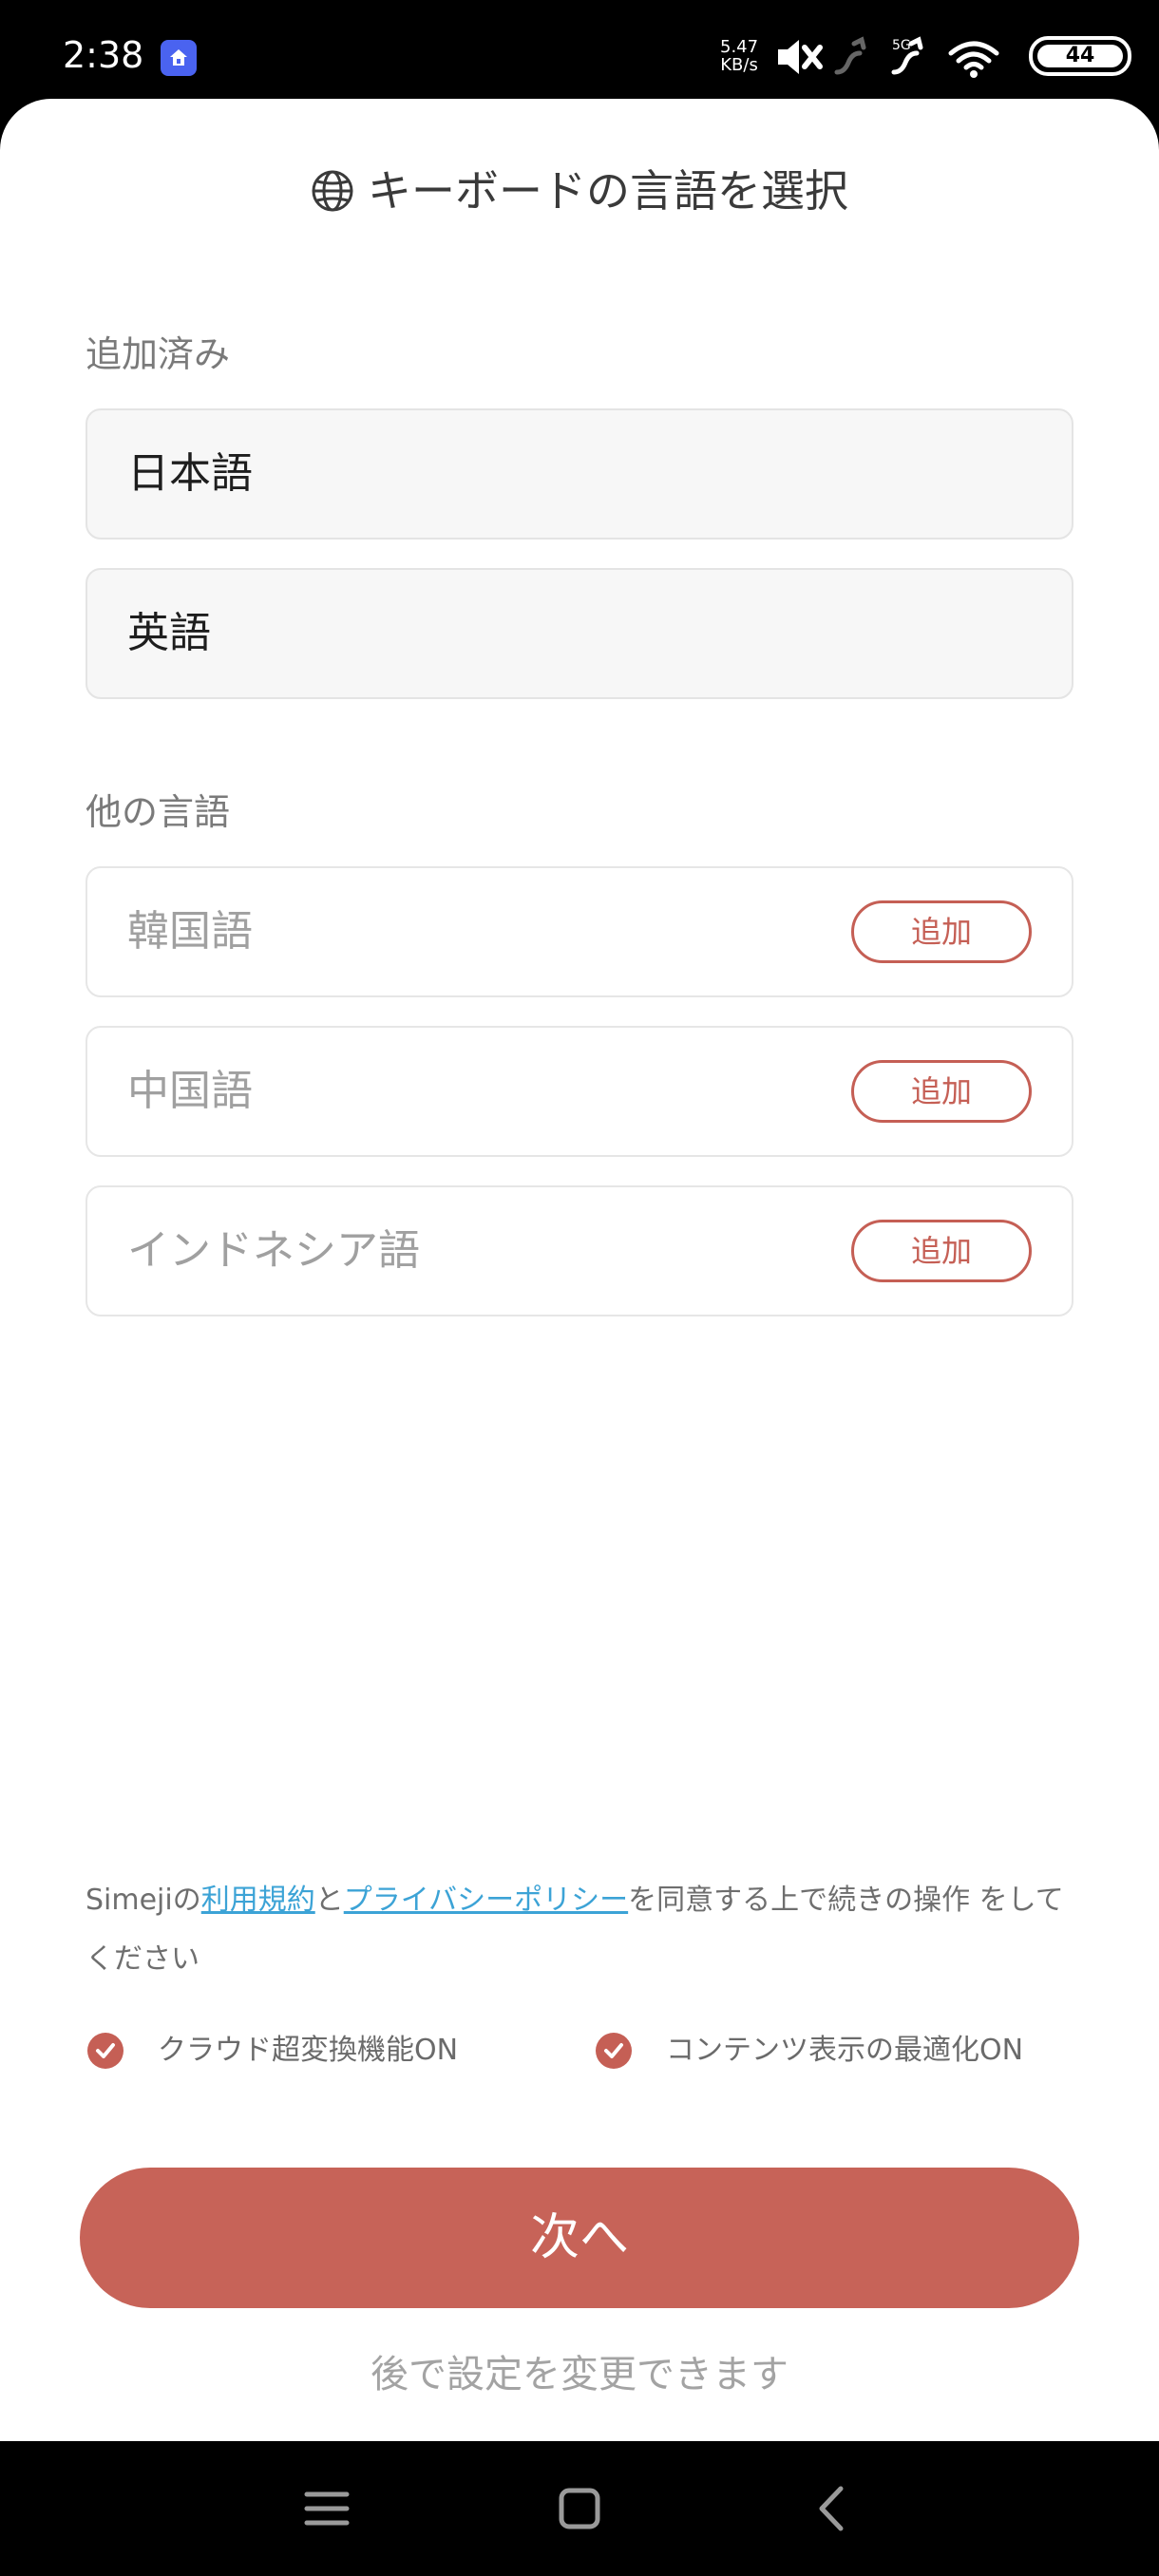  What do you see at coordinates (158, 812) in the screenshot?
I see `other-section-label: 他の言語` at bounding box center [158, 812].